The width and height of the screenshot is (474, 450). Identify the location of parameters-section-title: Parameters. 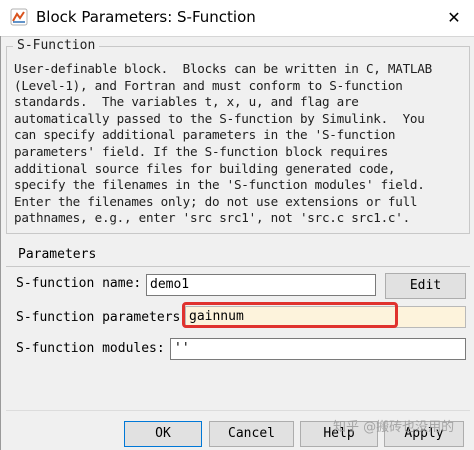
(57, 254).